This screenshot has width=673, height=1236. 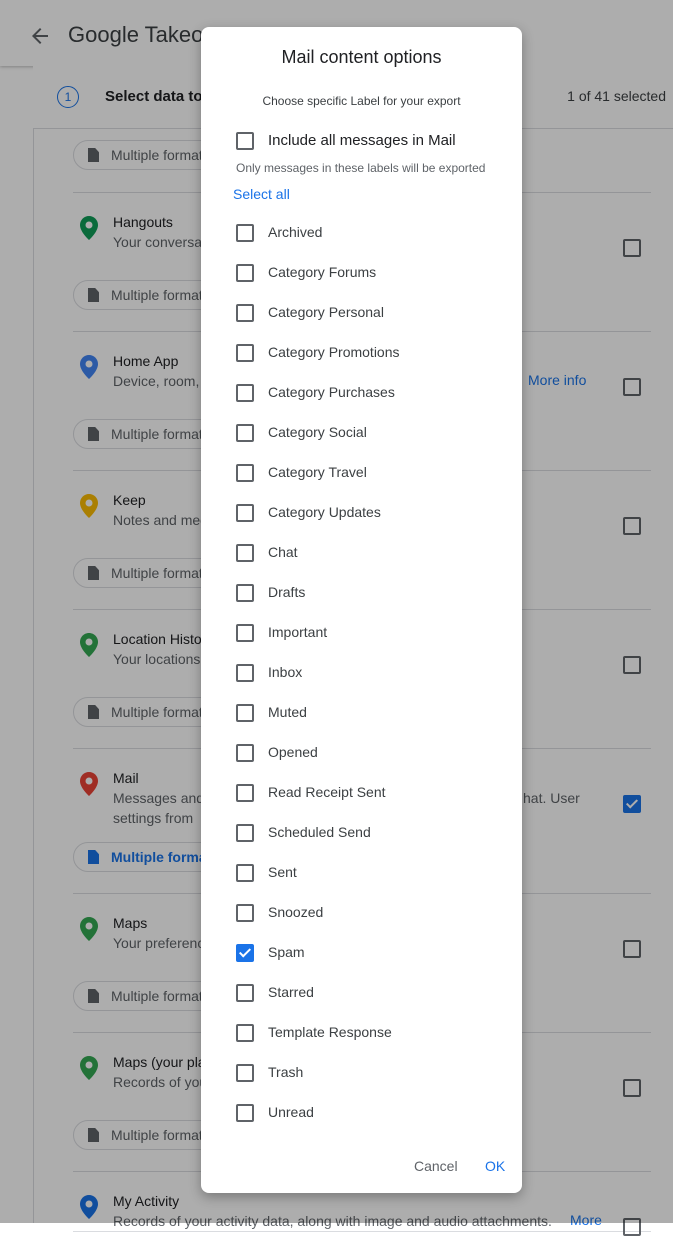 I want to click on label-text: Spam, so click(x=286, y=952).